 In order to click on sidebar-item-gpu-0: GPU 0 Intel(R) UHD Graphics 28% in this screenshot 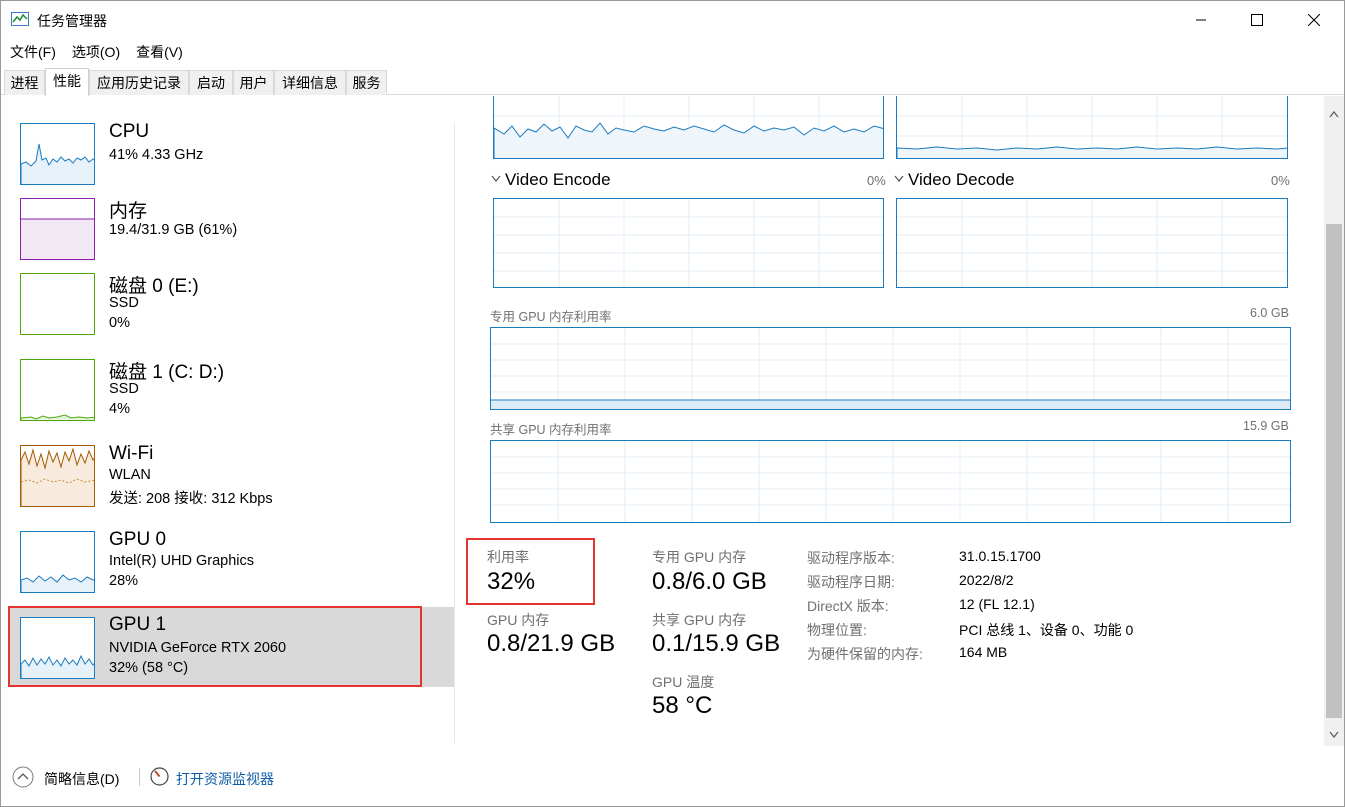, I will do `click(231, 564)`.